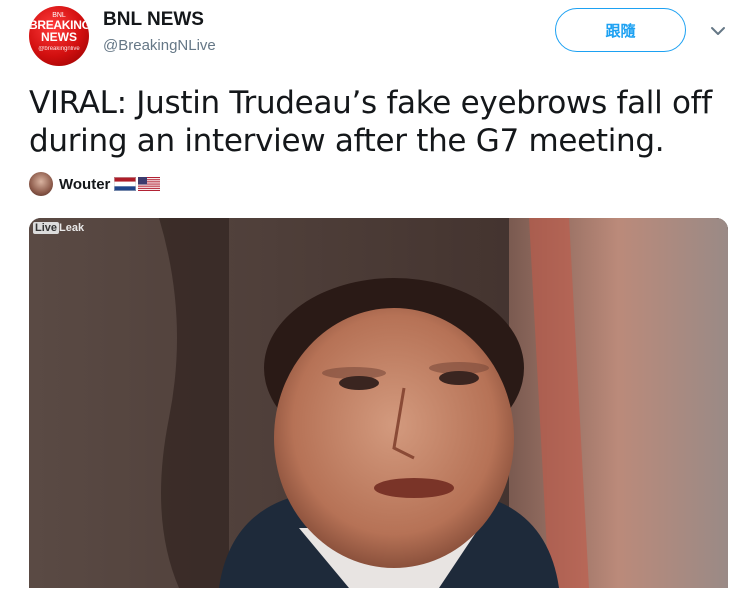  Describe the element at coordinates (149, 184) in the screenshot. I see `usa-flag-icon` at that location.